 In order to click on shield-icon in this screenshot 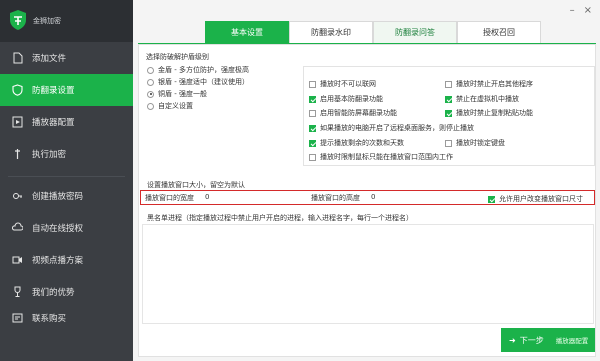, I will do `click(17, 90)`.